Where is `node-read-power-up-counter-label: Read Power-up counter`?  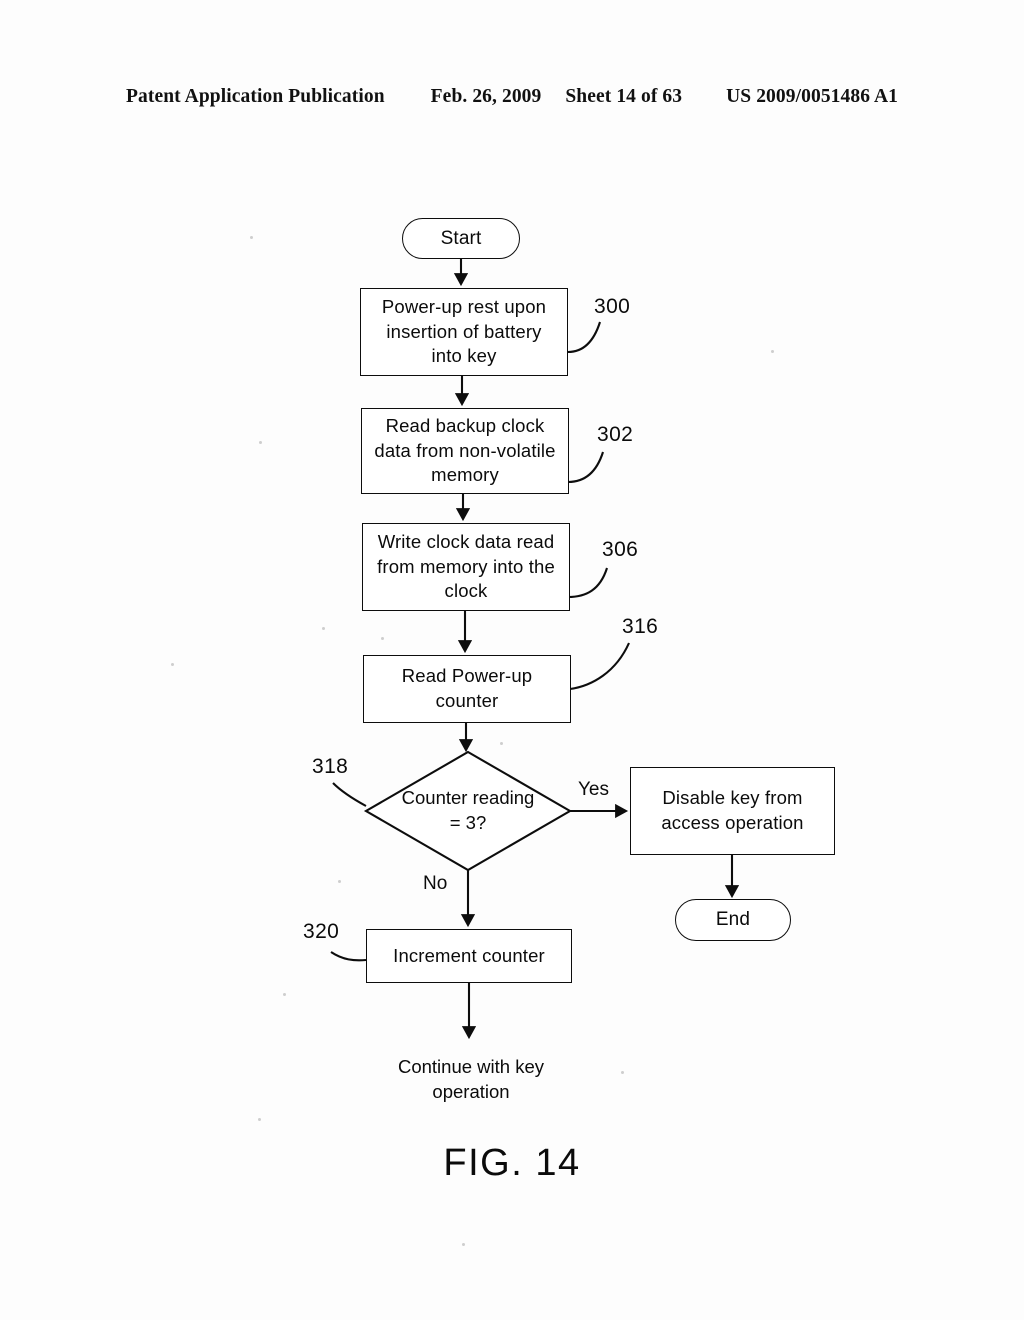 node-read-power-up-counter-label: Read Power-up counter is located at coordinates (467, 688).